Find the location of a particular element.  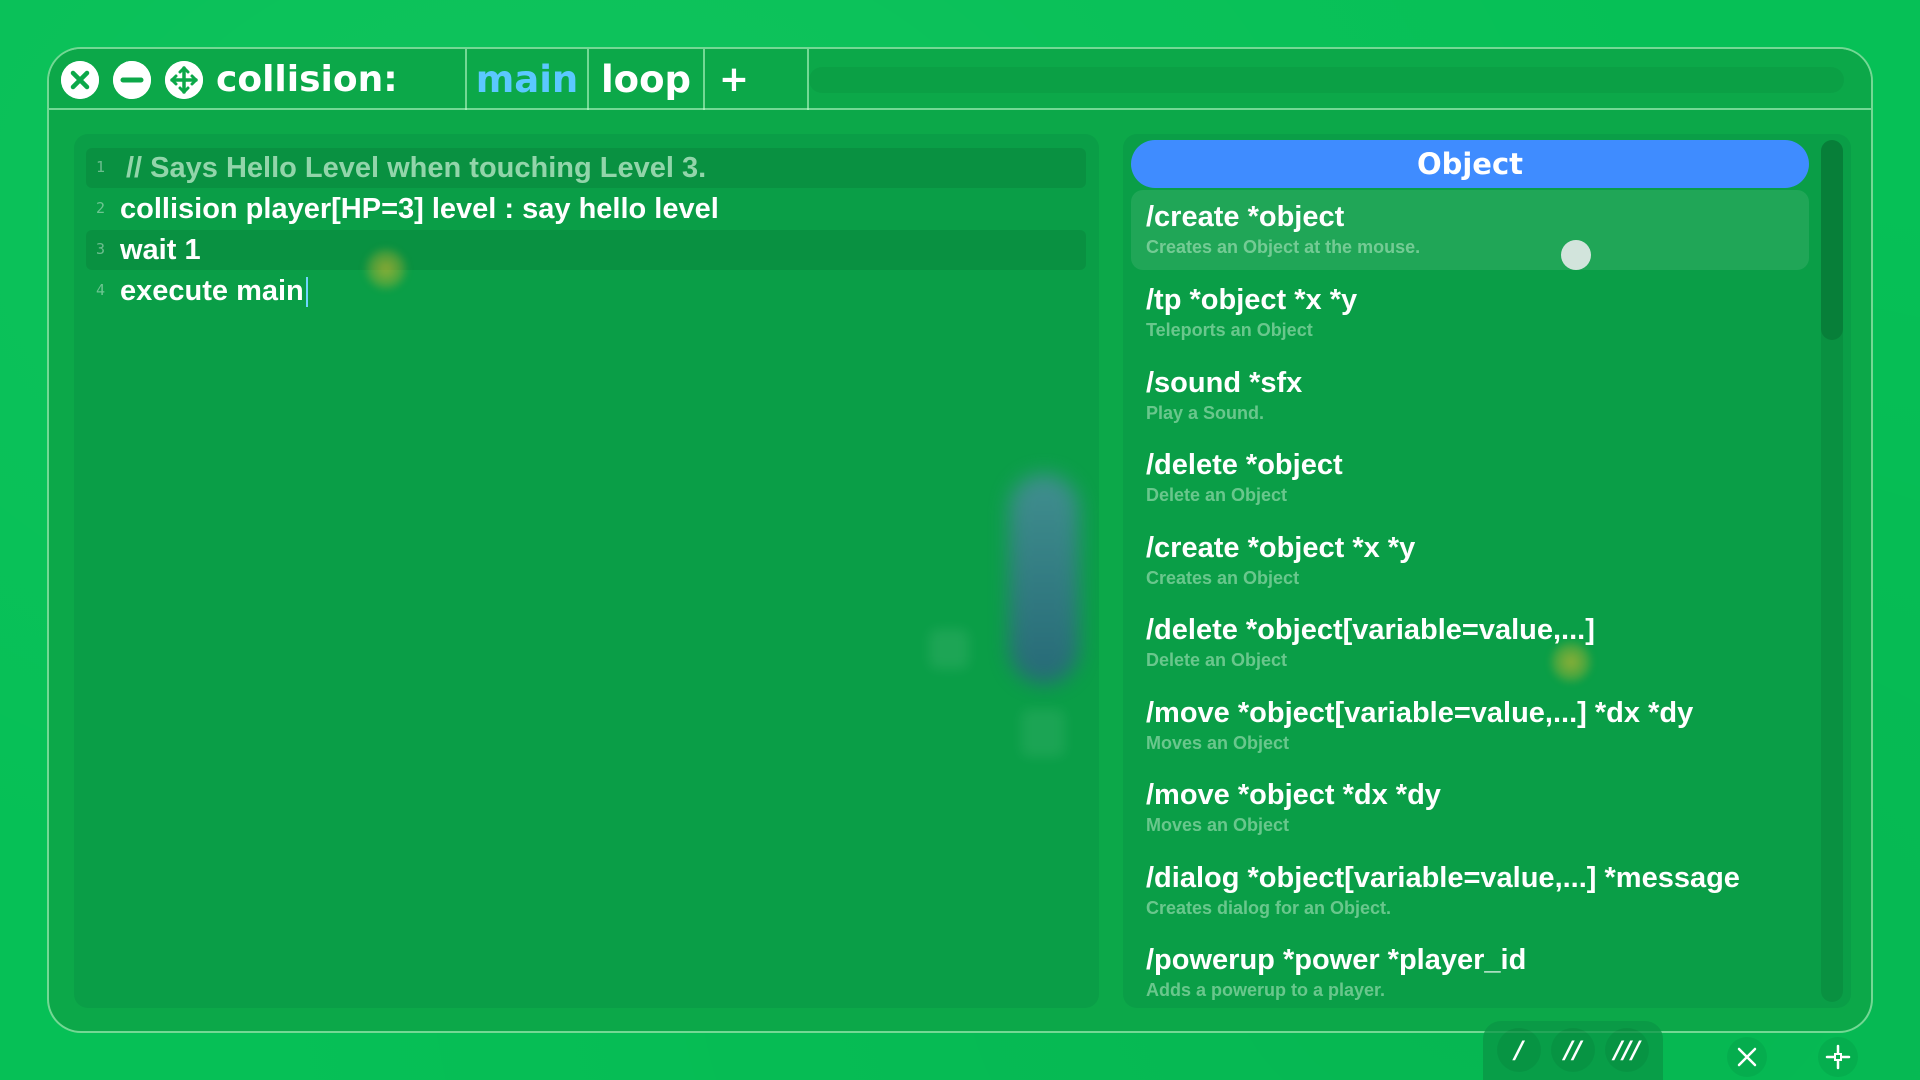

bottom-center-button is located at coordinates (1838, 1057).